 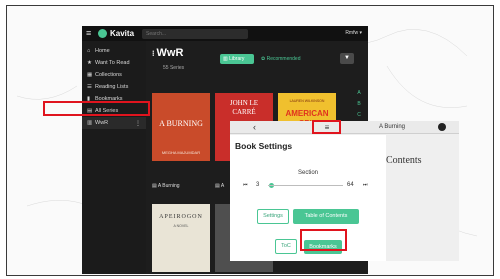 What do you see at coordinates (347, 58) in the screenshot?
I see `filter-icon: ▼` at bounding box center [347, 58].